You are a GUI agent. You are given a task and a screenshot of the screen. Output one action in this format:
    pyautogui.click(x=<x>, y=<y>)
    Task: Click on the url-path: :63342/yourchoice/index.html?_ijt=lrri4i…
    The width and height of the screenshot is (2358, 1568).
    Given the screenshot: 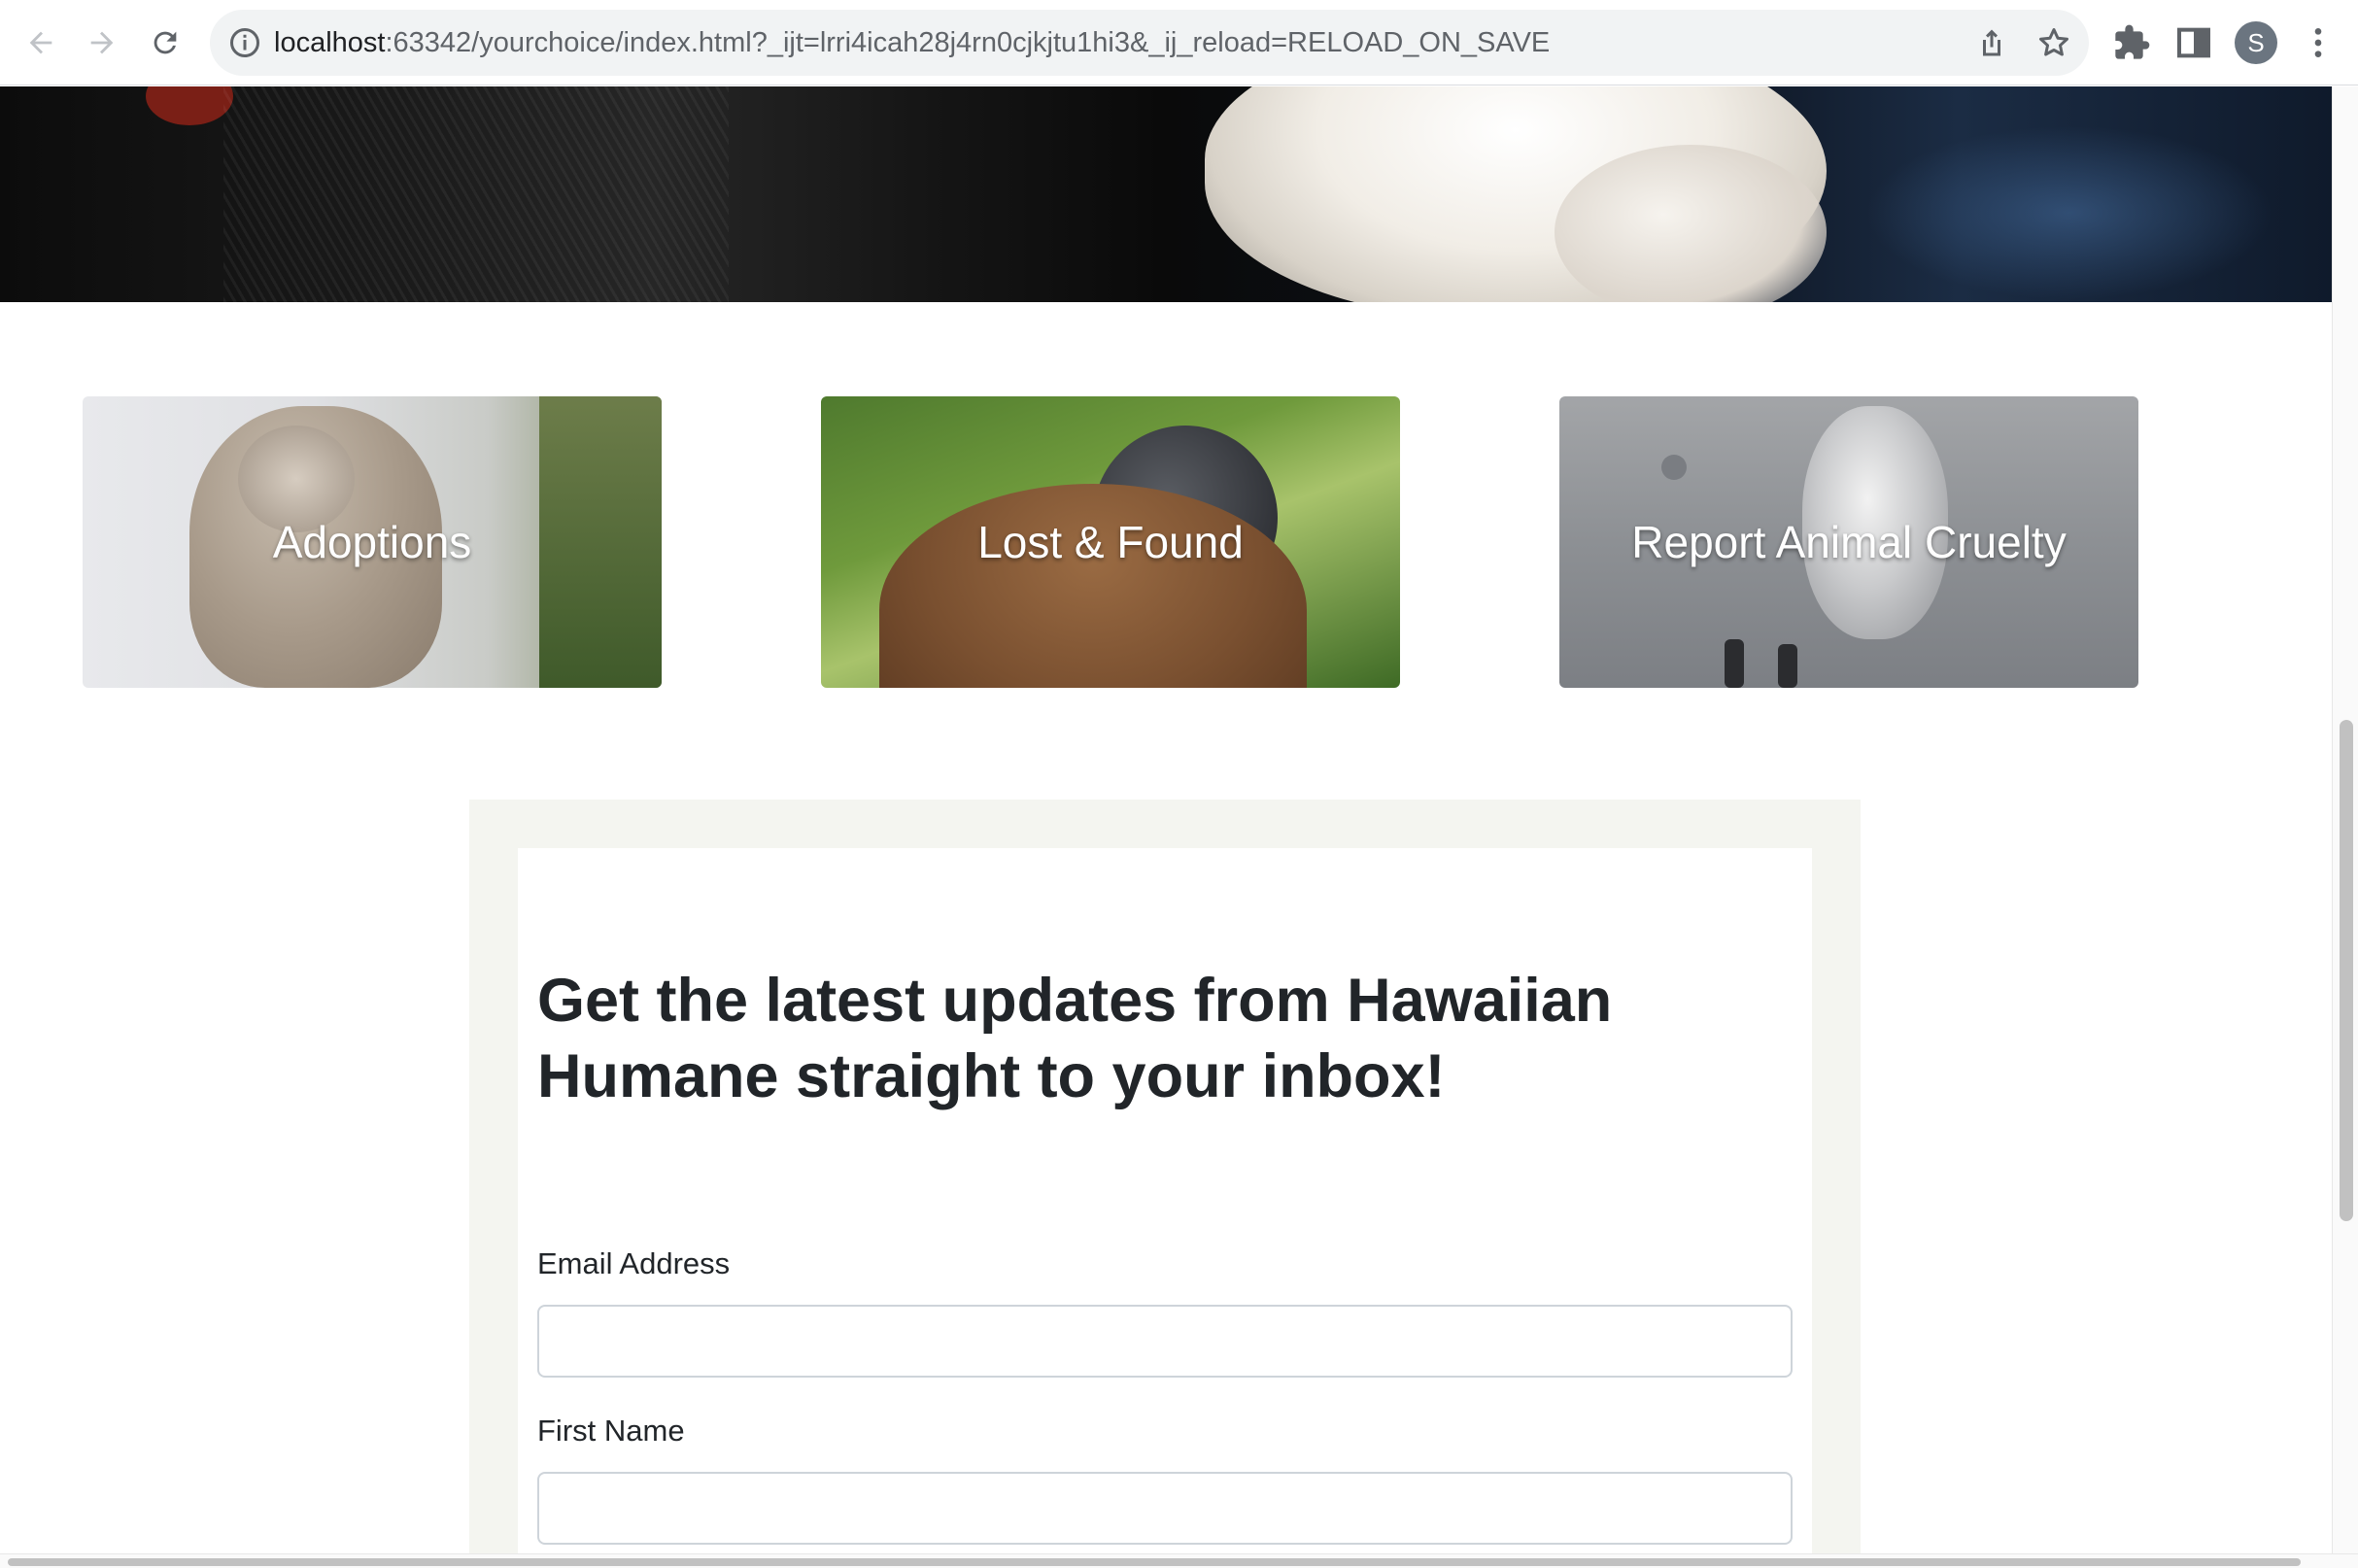 What is the action you would take?
    pyautogui.click(x=968, y=42)
    